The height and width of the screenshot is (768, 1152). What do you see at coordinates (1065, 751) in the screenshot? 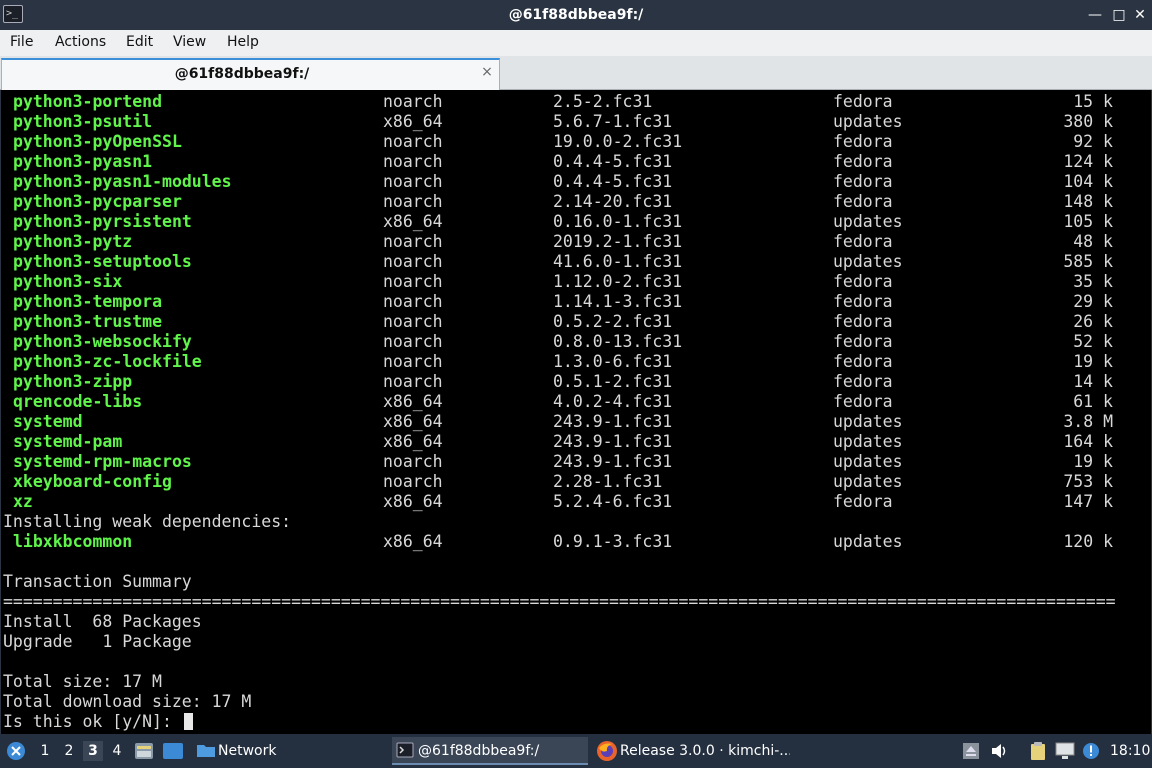
I see `display-icon` at bounding box center [1065, 751].